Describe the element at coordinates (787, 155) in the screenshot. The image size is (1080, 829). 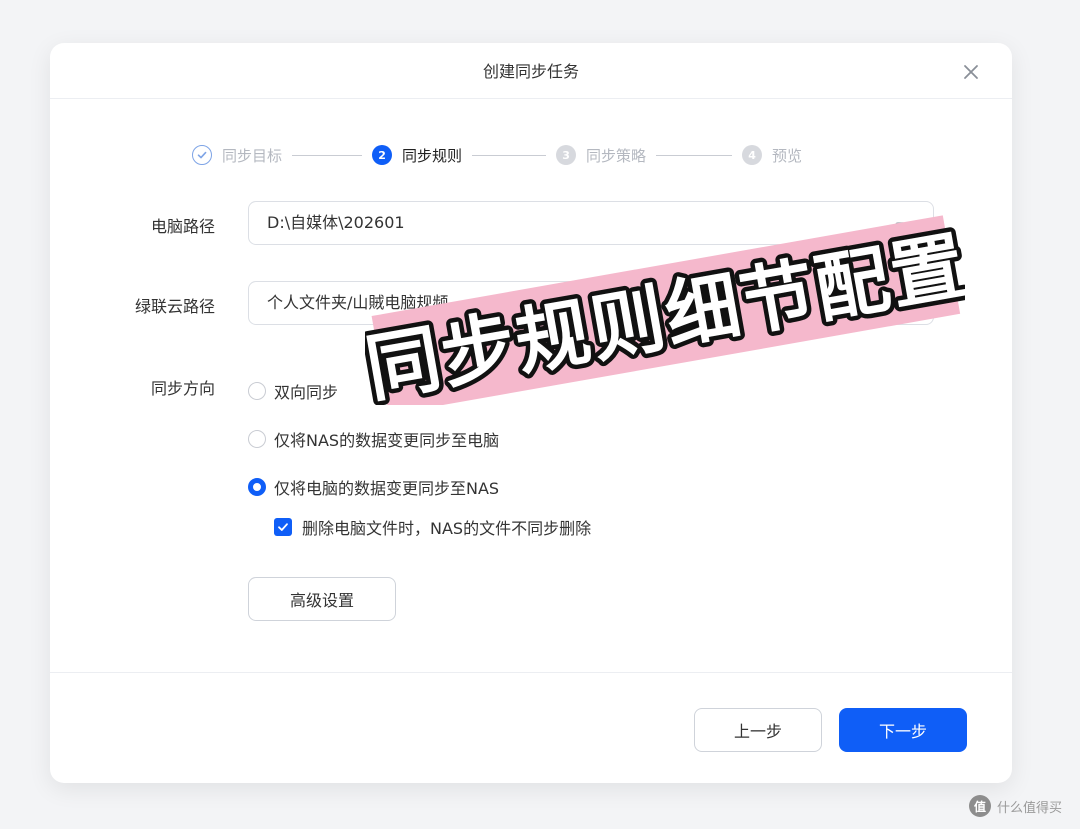
I see `step-label: 预览` at that location.